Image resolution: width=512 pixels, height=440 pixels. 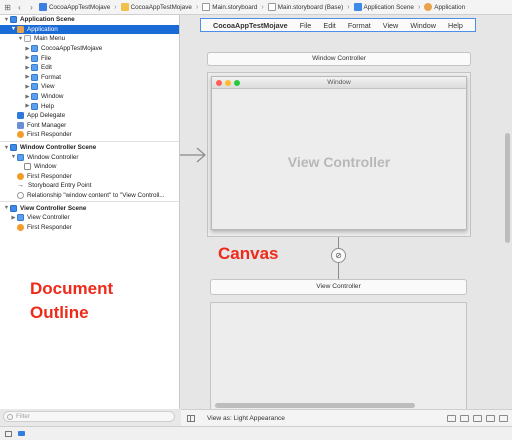 What do you see at coordinates (89, 126) in the screenshot?
I see `outline-row-font-manager: Font Manager` at bounding box center [89, 126].